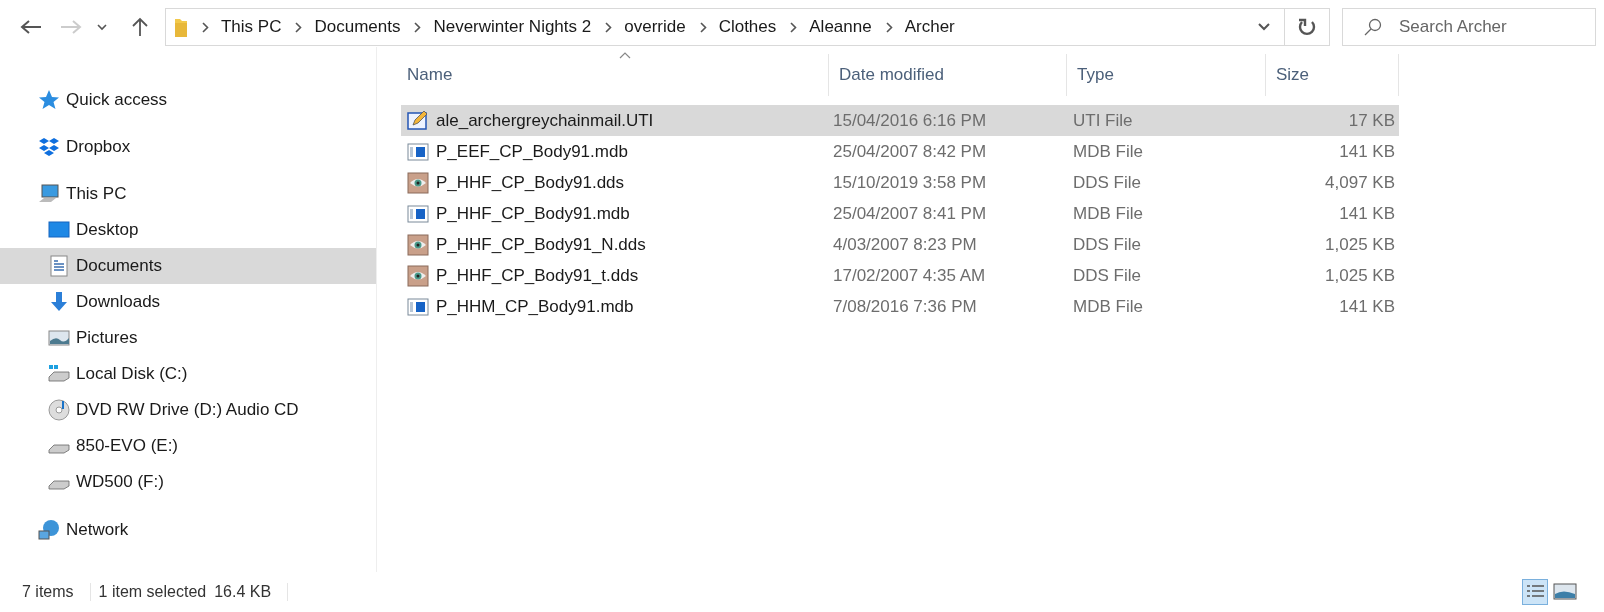  Describe the element at coordinates (909, 275) in the screenshot. I see `date-modified: 17/02/2007 4:35 AM` at that location.